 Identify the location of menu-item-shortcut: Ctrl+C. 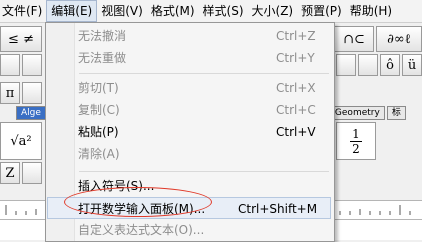
(296, 110).